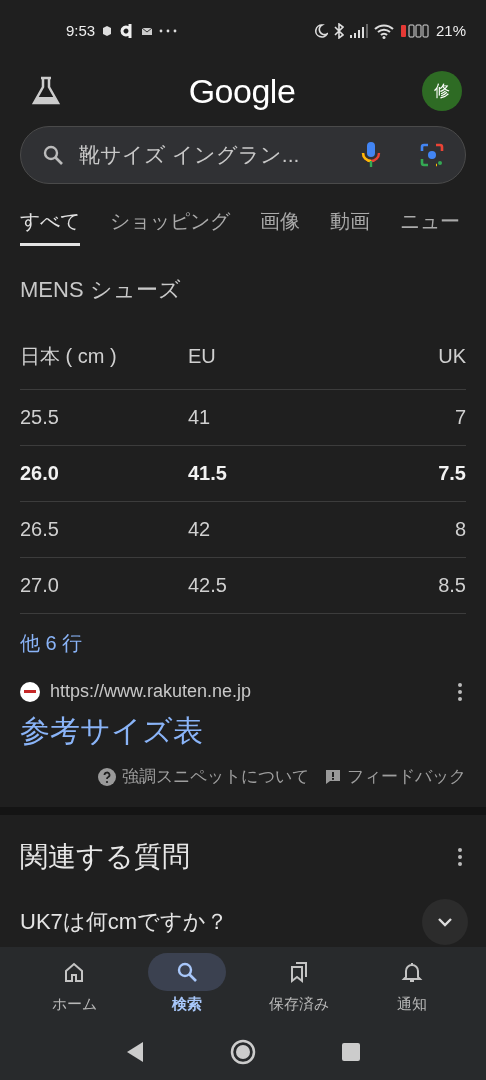 The image size is (486, 1080). What do you see at coordinates (299, 1004) in the screenshot?
I see `nav-label: 保存済み` at bounding box center [299, 1004].